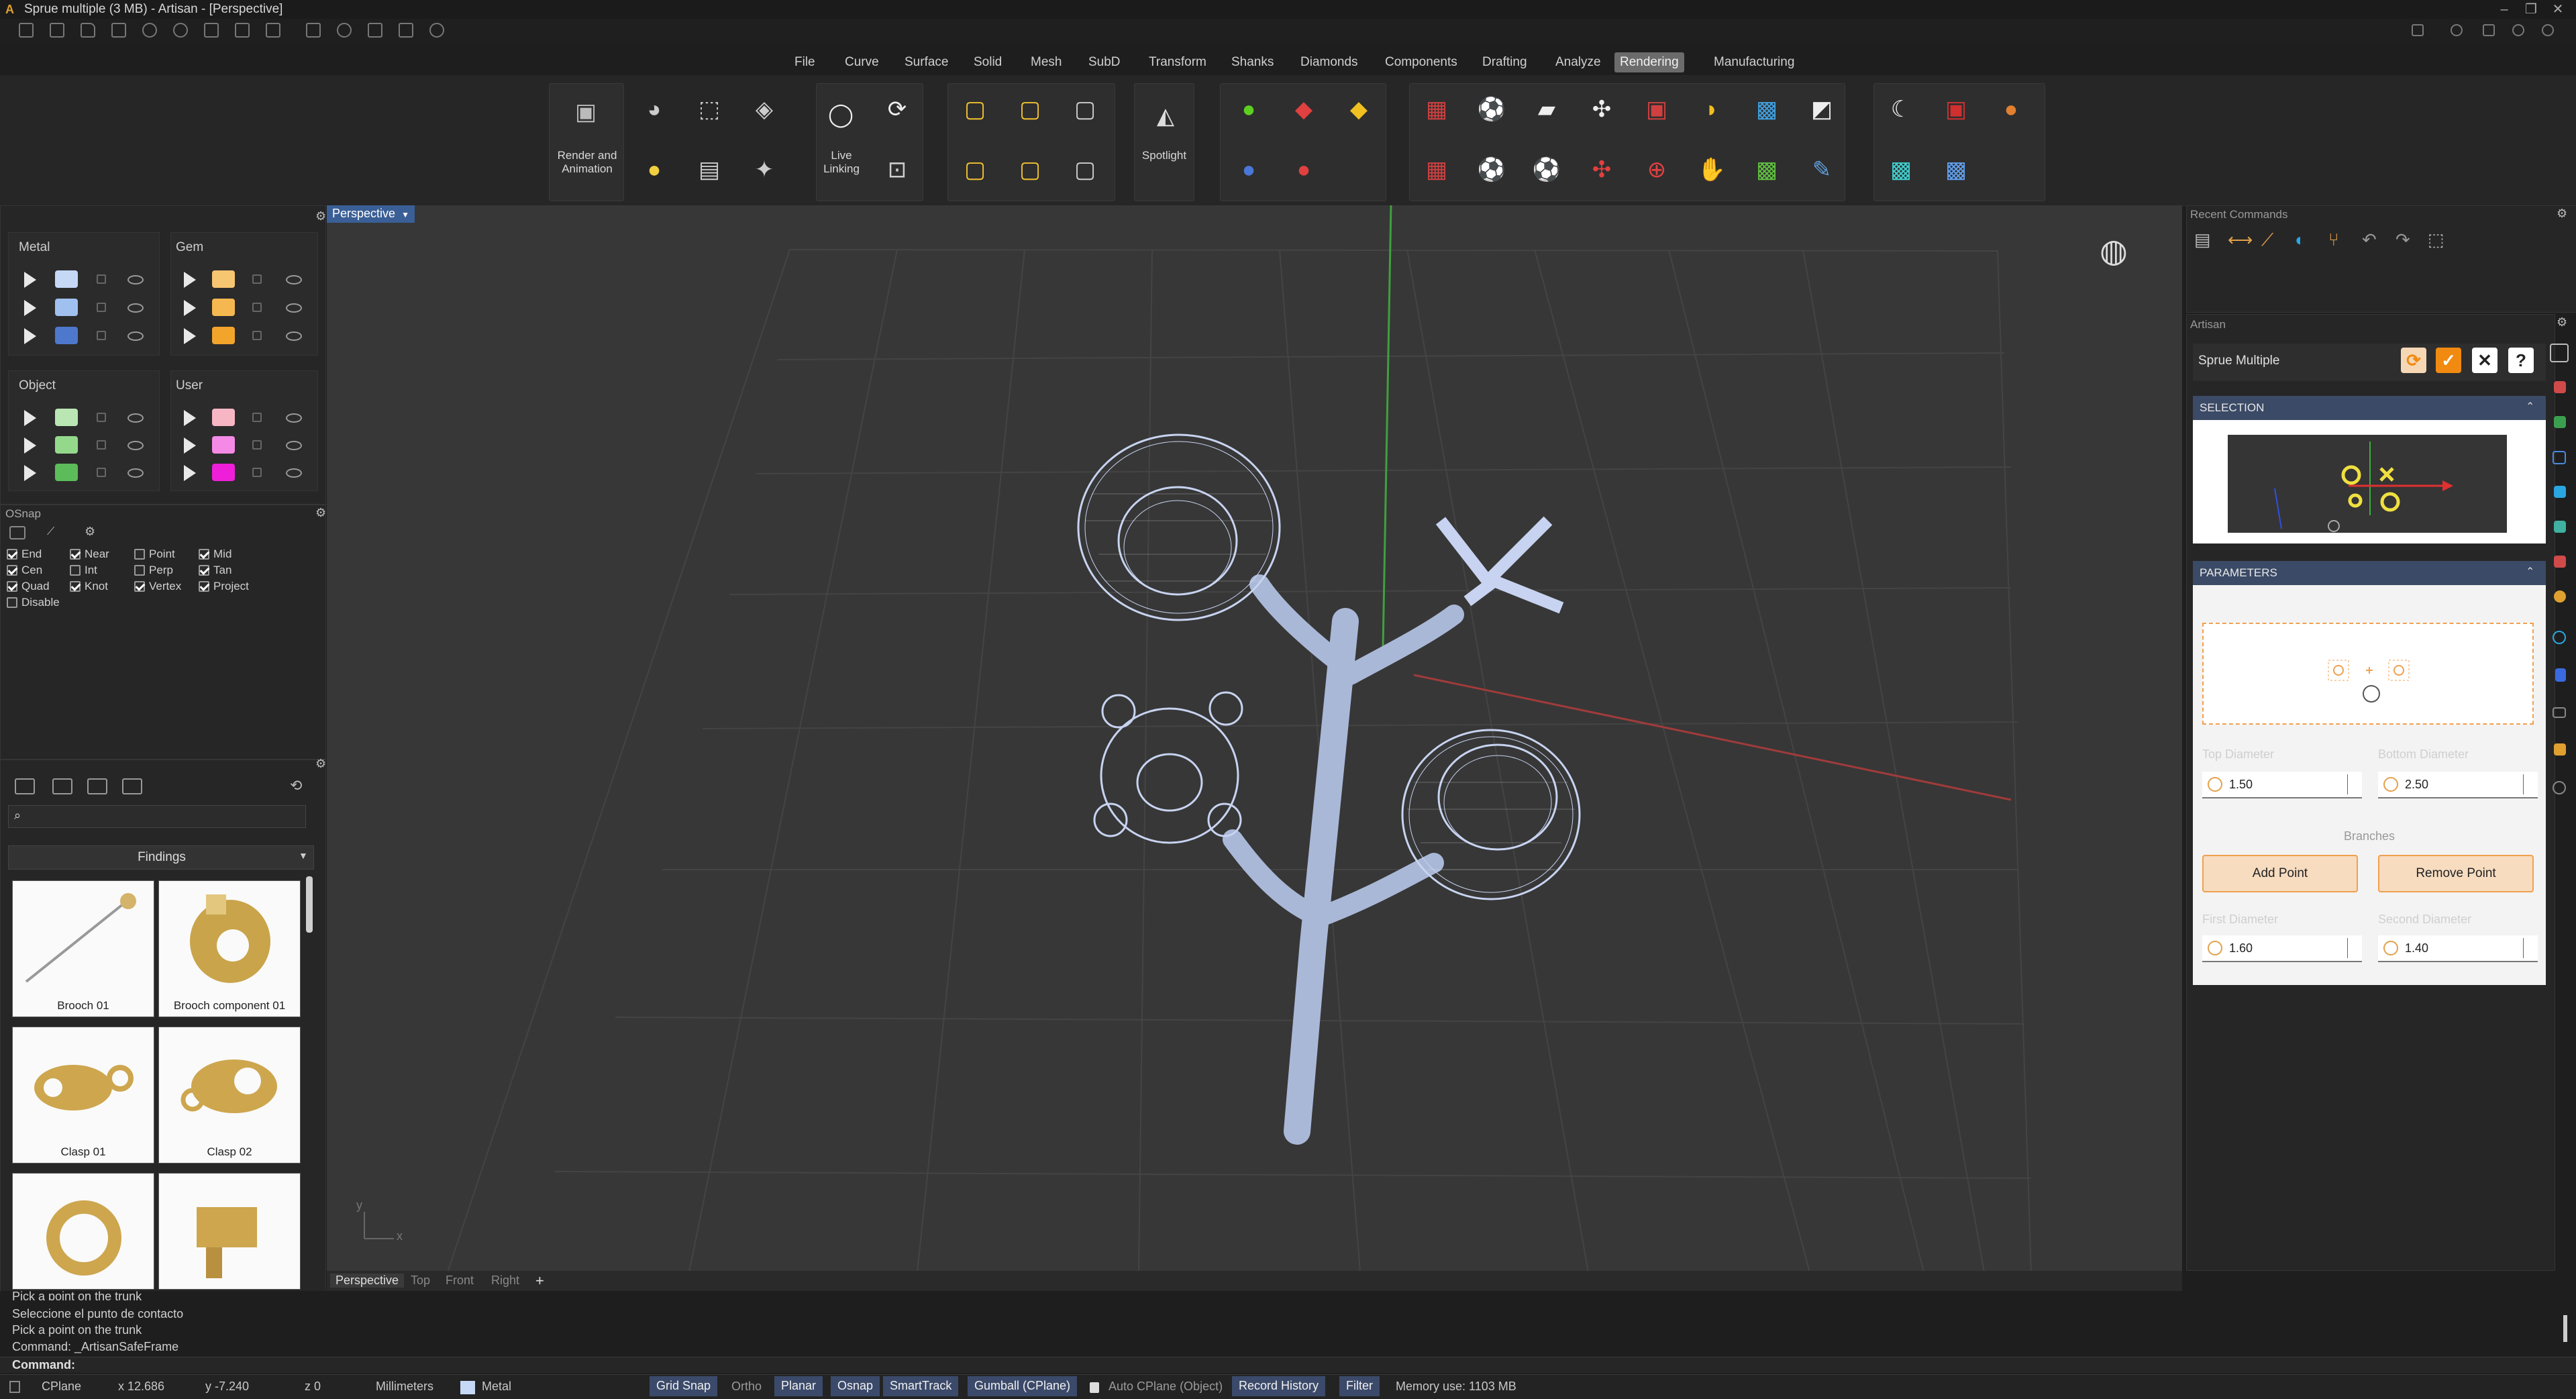 This screenshot has height=1399, width=2576. Describe the element at coordinates (926, 62) in the screenshot. I see `menu-surface: Surface` at that location.